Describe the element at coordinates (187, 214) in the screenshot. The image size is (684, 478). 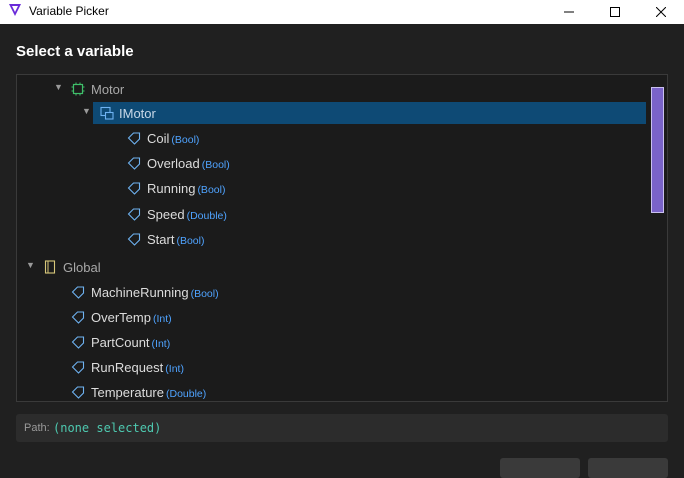
I see `variable-label: Speed (Double)` at that location.